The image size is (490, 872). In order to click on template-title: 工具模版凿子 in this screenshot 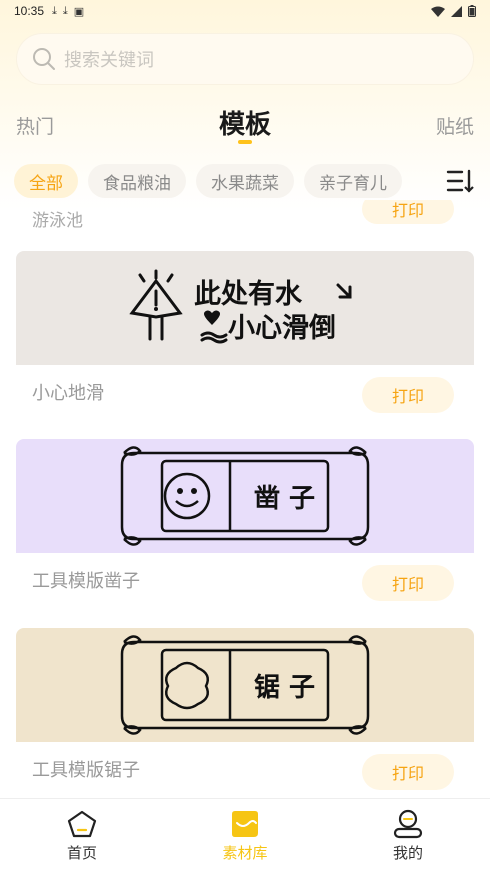, I will do `click(86, 581)`.